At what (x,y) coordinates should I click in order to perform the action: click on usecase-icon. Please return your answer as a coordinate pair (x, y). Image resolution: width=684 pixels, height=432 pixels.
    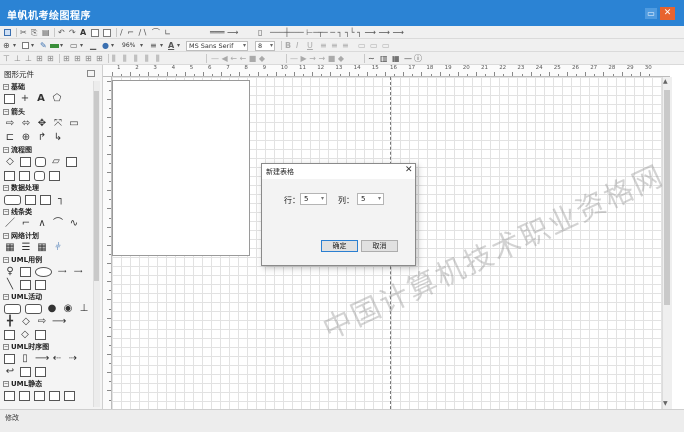
    Looking at the image, I should click on (43, 271).